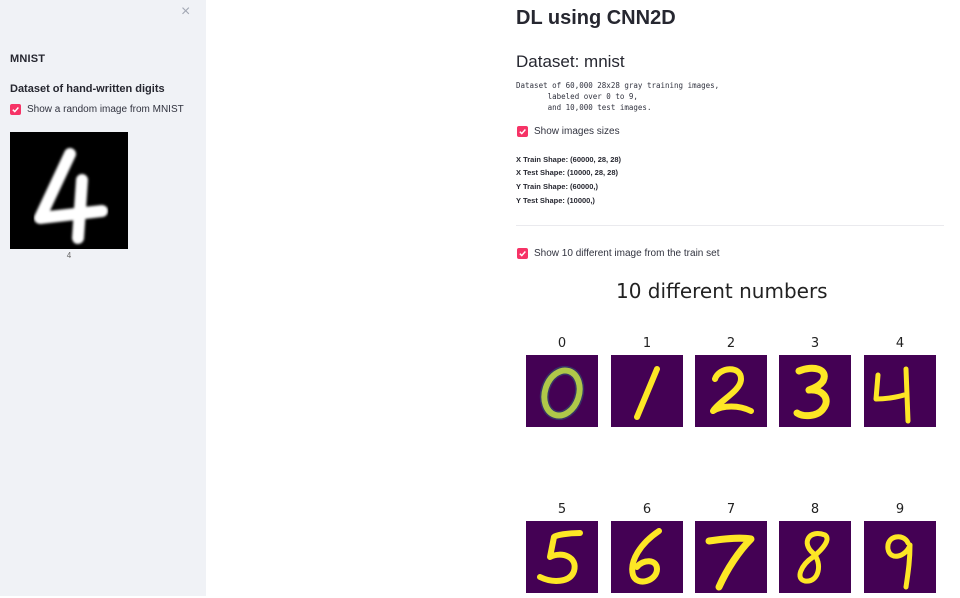 The width and height of the screenshot is (960, 598). What do you see at coordinates (596, 18) in the screenshot?
I see `page-title: DL using CNN2D` at bounding box center [596, 18].